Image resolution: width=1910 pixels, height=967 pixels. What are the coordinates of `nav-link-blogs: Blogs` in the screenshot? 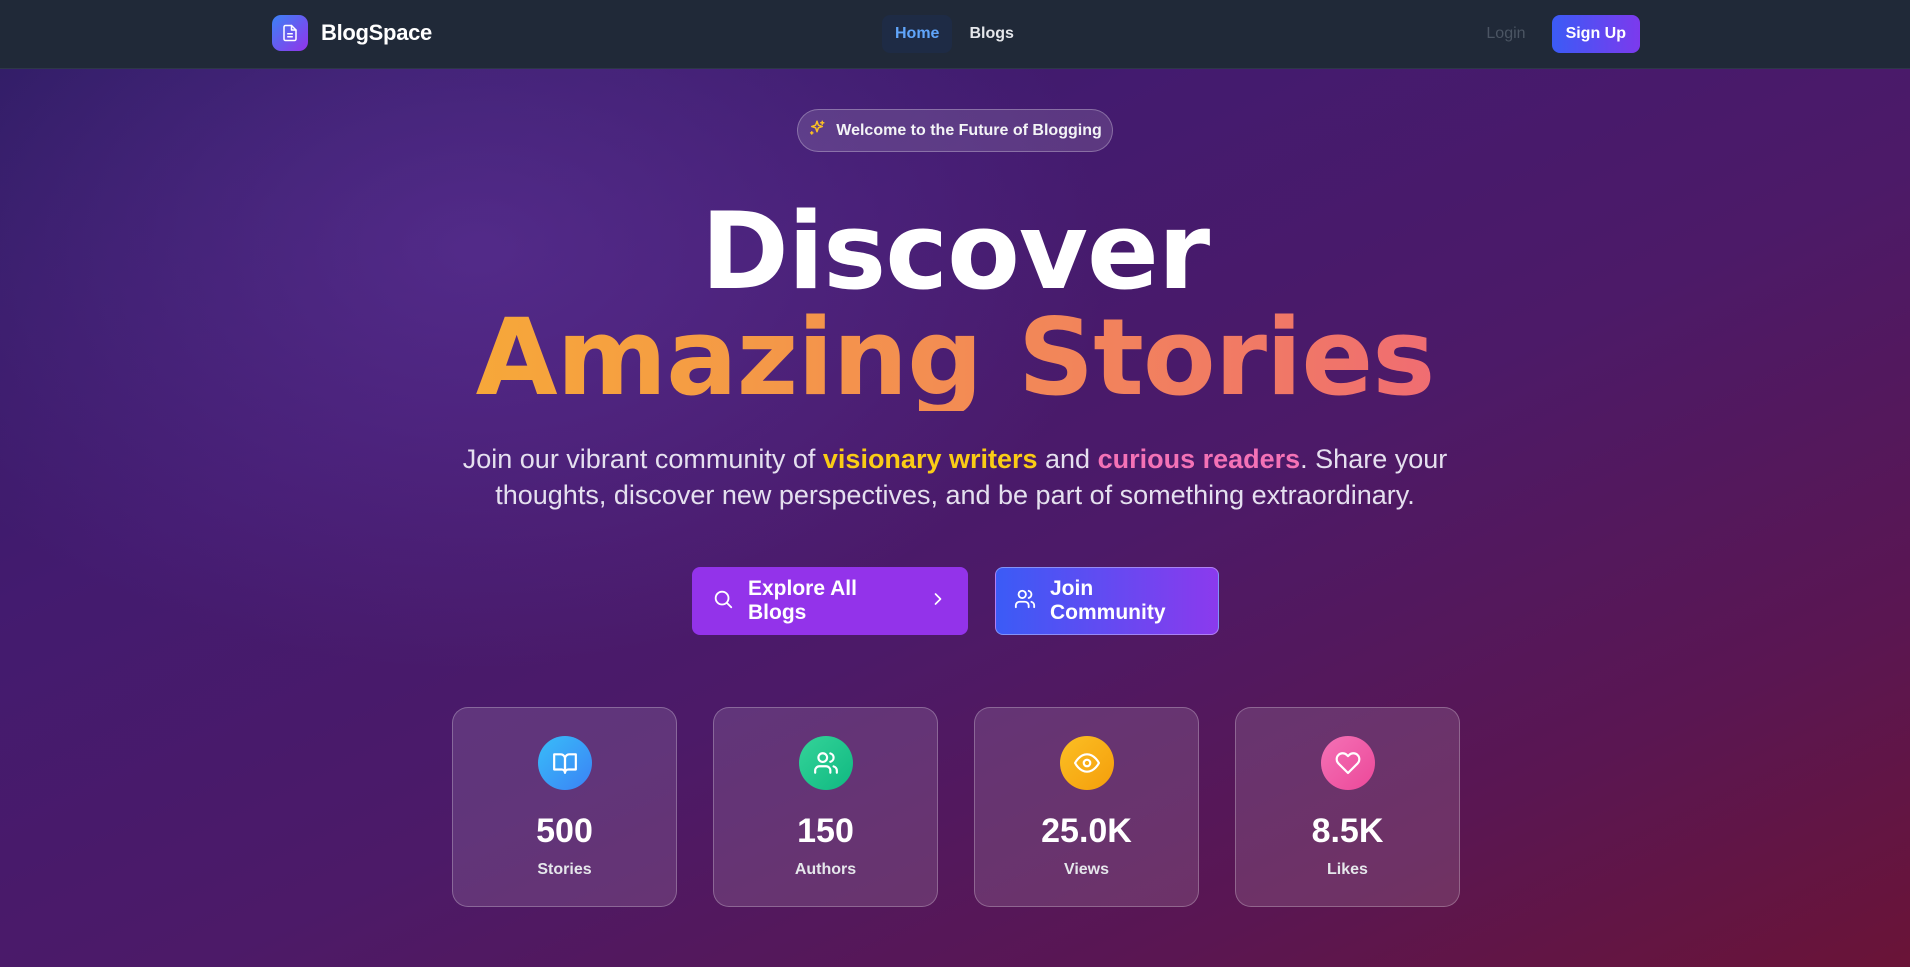 It's located at (991, 34).